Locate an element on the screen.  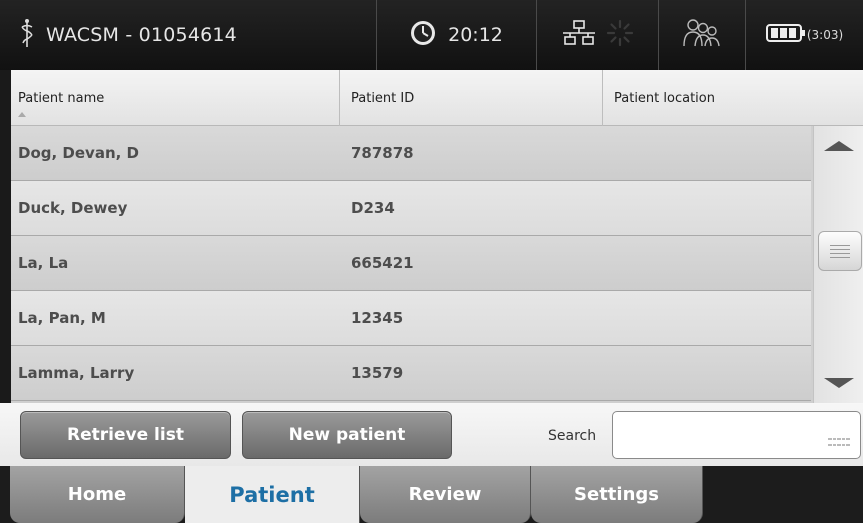
network-icon is located at coordinates (579, 35).